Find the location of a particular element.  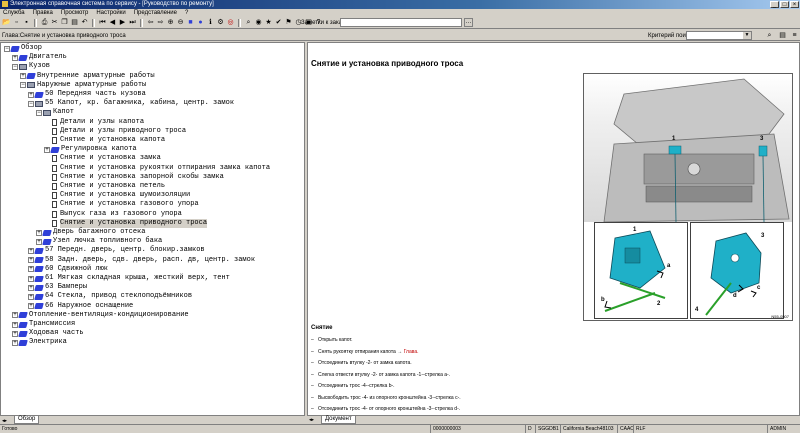

tree-item: + Отопление-вентиляция-кондиционирование is located at coordinates (100, 315).